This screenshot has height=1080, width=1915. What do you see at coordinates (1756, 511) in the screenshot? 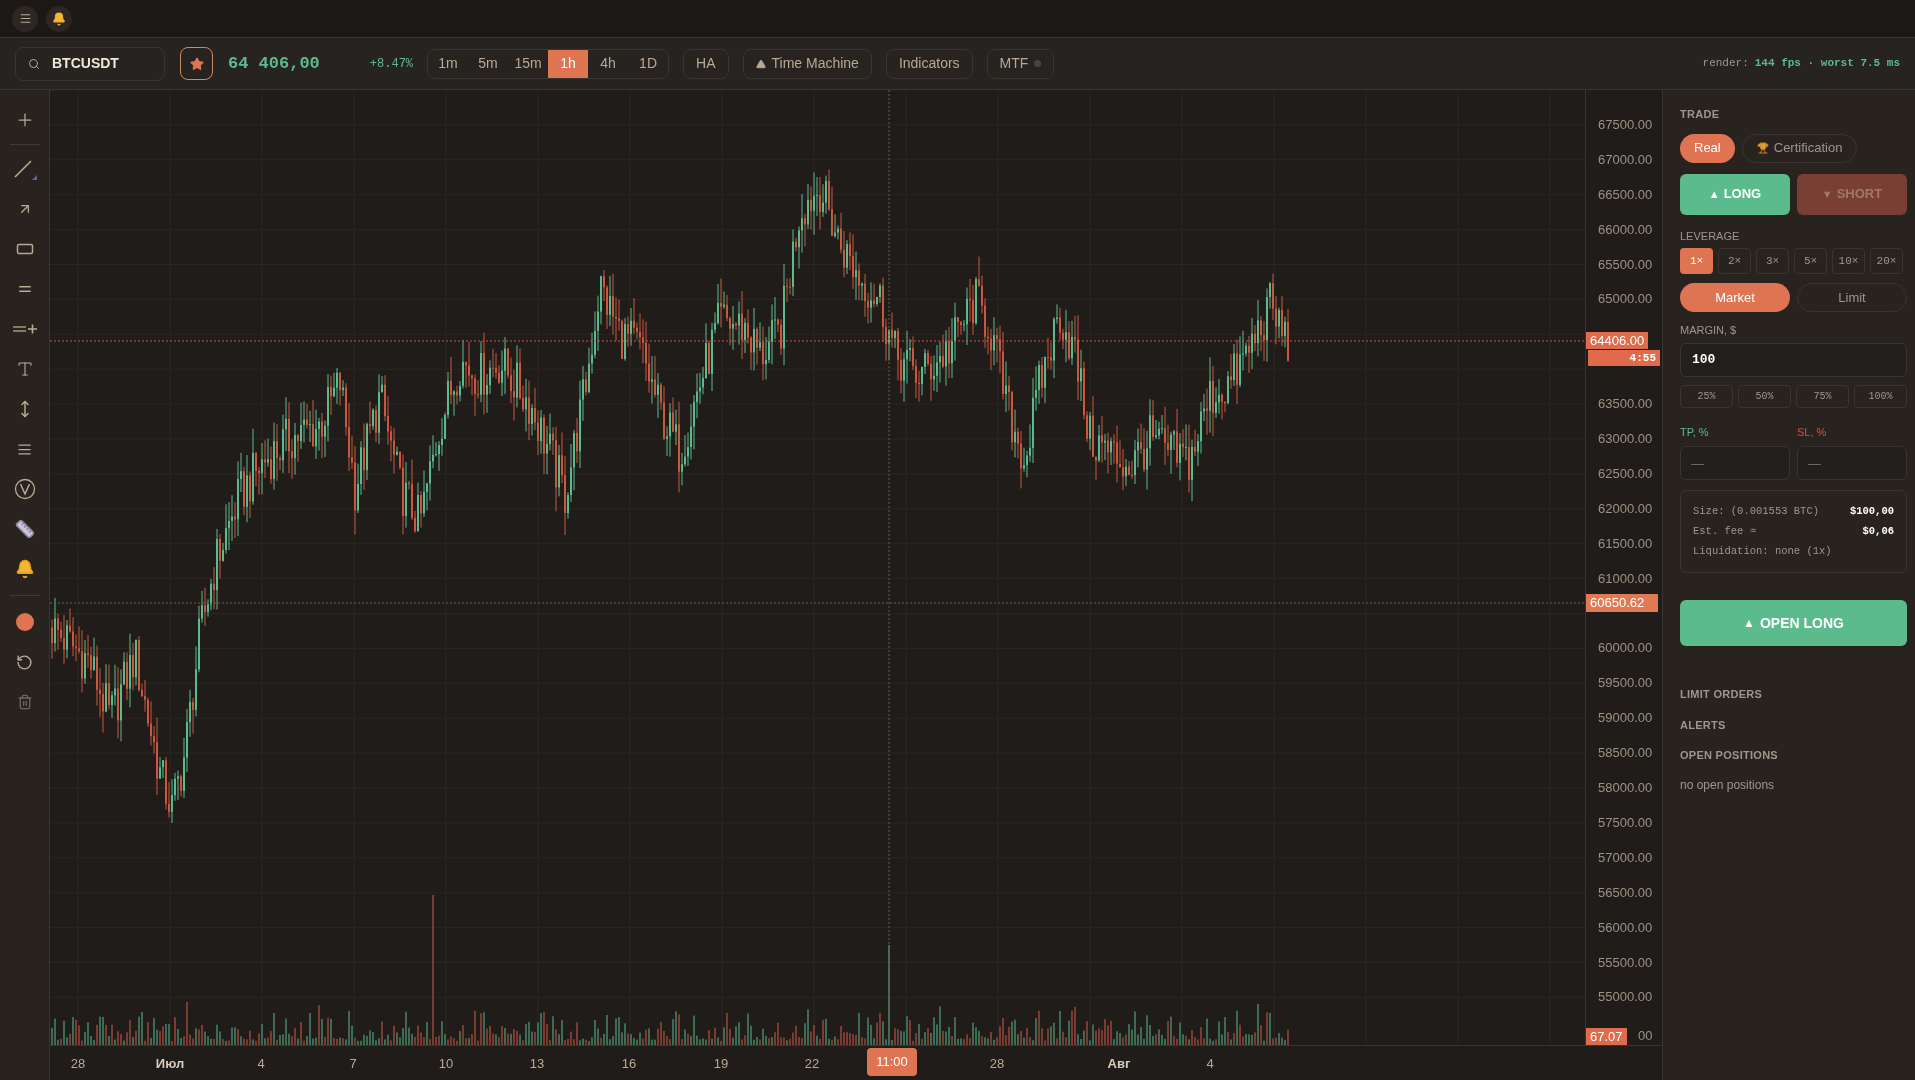
I see `summary-label: Size: (0.001553 BTC)` at bounding box center [1756, 511].